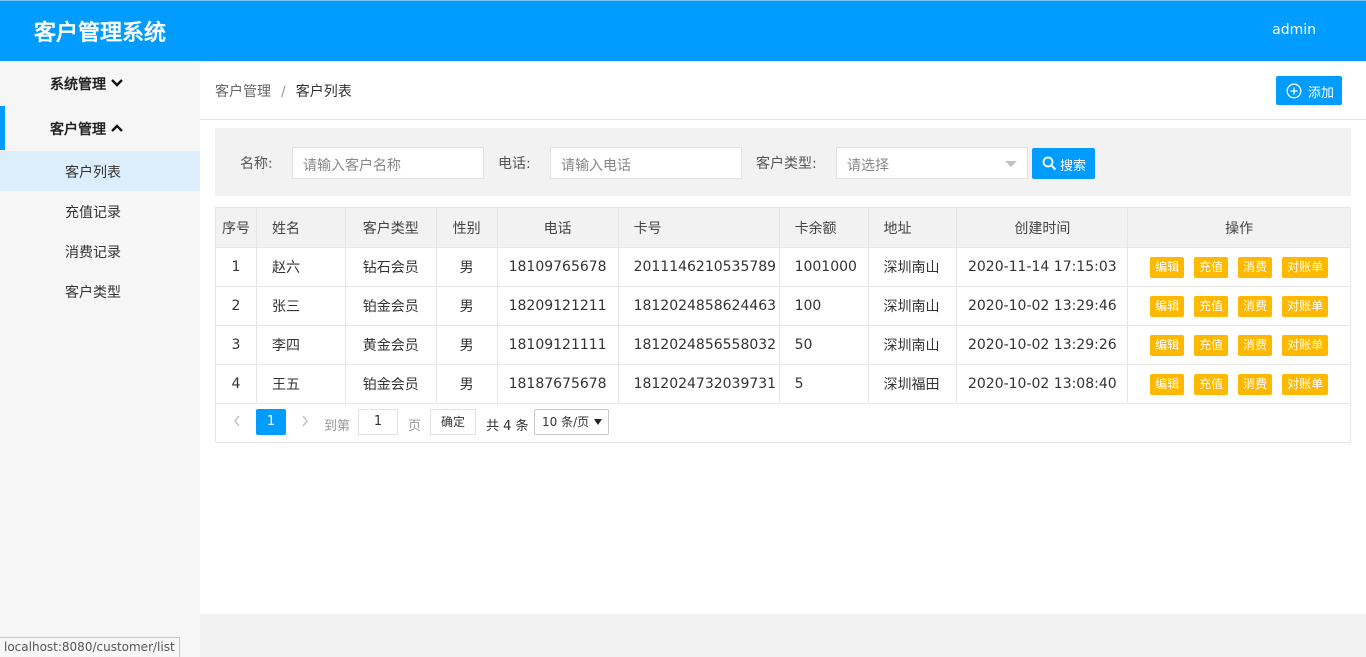  I want to click on customer-type-select-value: 请选择, so click(868, 166).